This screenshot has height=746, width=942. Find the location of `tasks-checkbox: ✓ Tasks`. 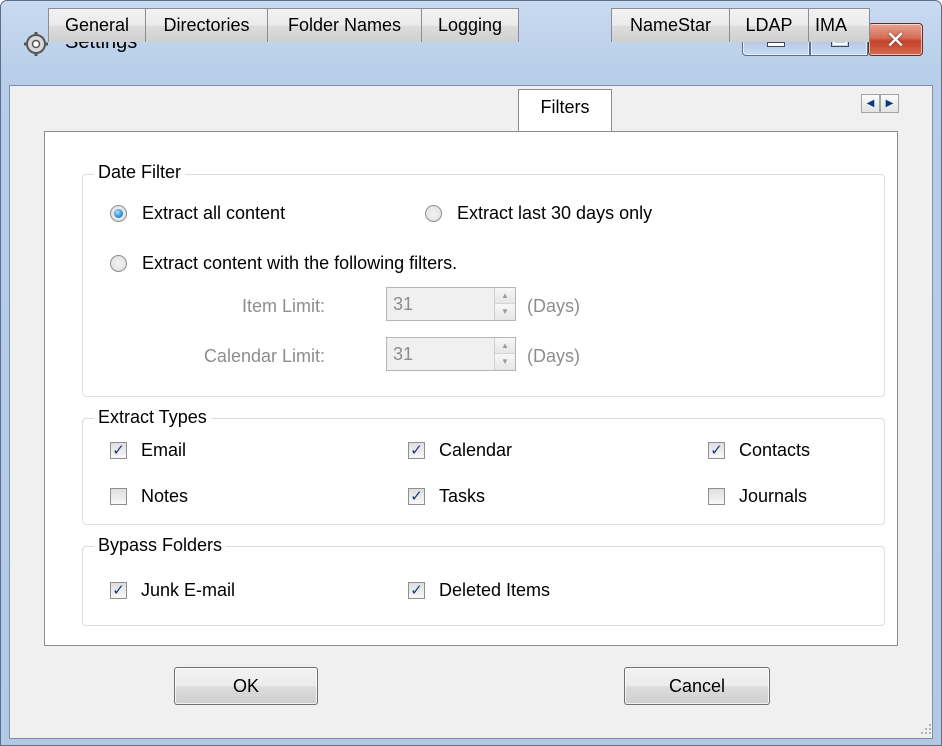

tasks-checkbox: ✓ Tasks is located at coordinates (446, 496).